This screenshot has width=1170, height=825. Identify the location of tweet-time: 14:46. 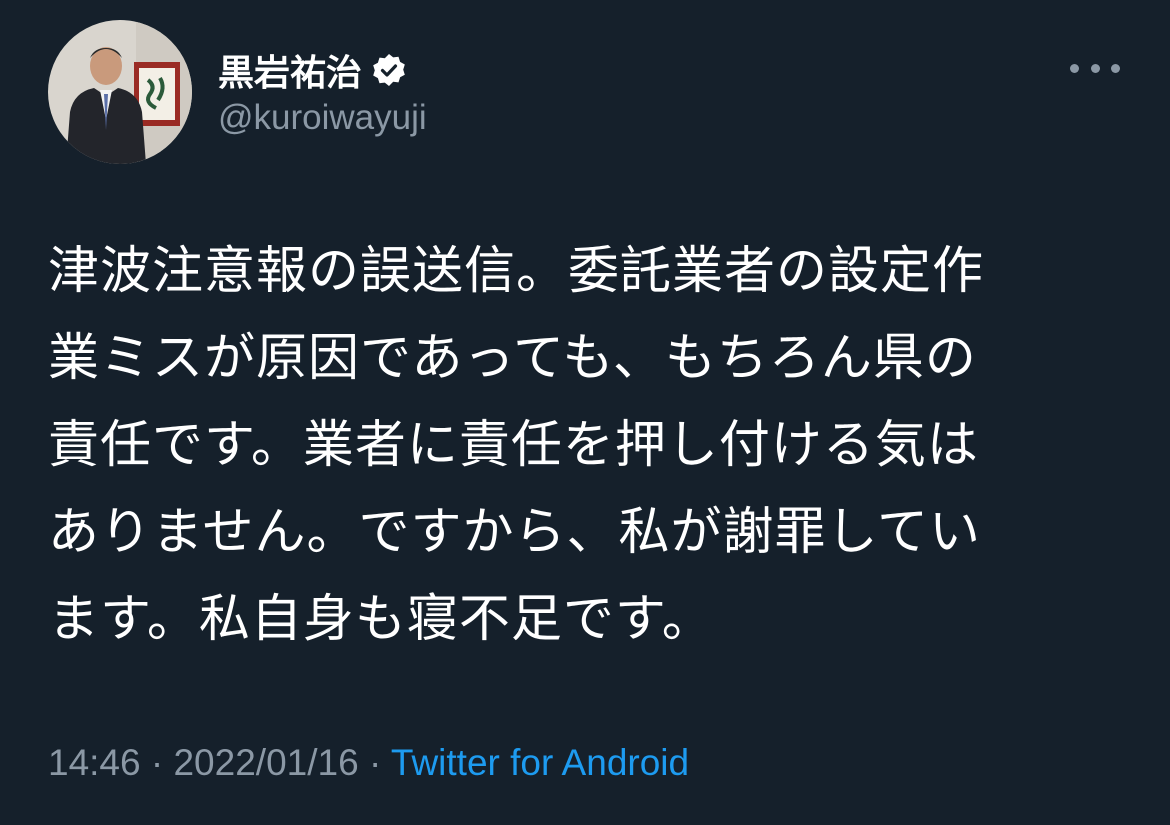
(94, 762).